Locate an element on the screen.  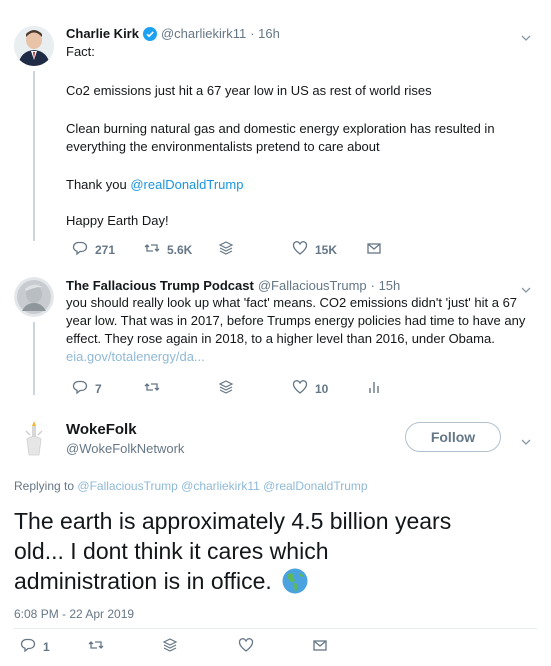
avatar-fallacious-trump is located at coordinates (34, 297).